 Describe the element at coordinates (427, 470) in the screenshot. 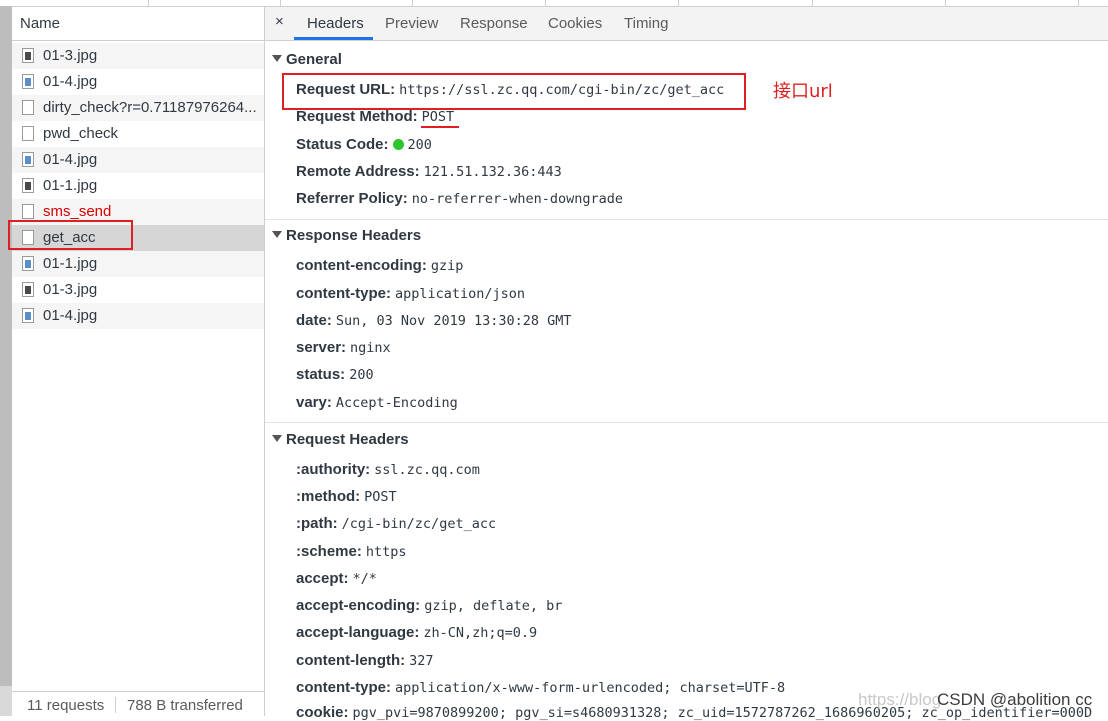

I see `header-value: ssl.zc.qq.com` at that location.